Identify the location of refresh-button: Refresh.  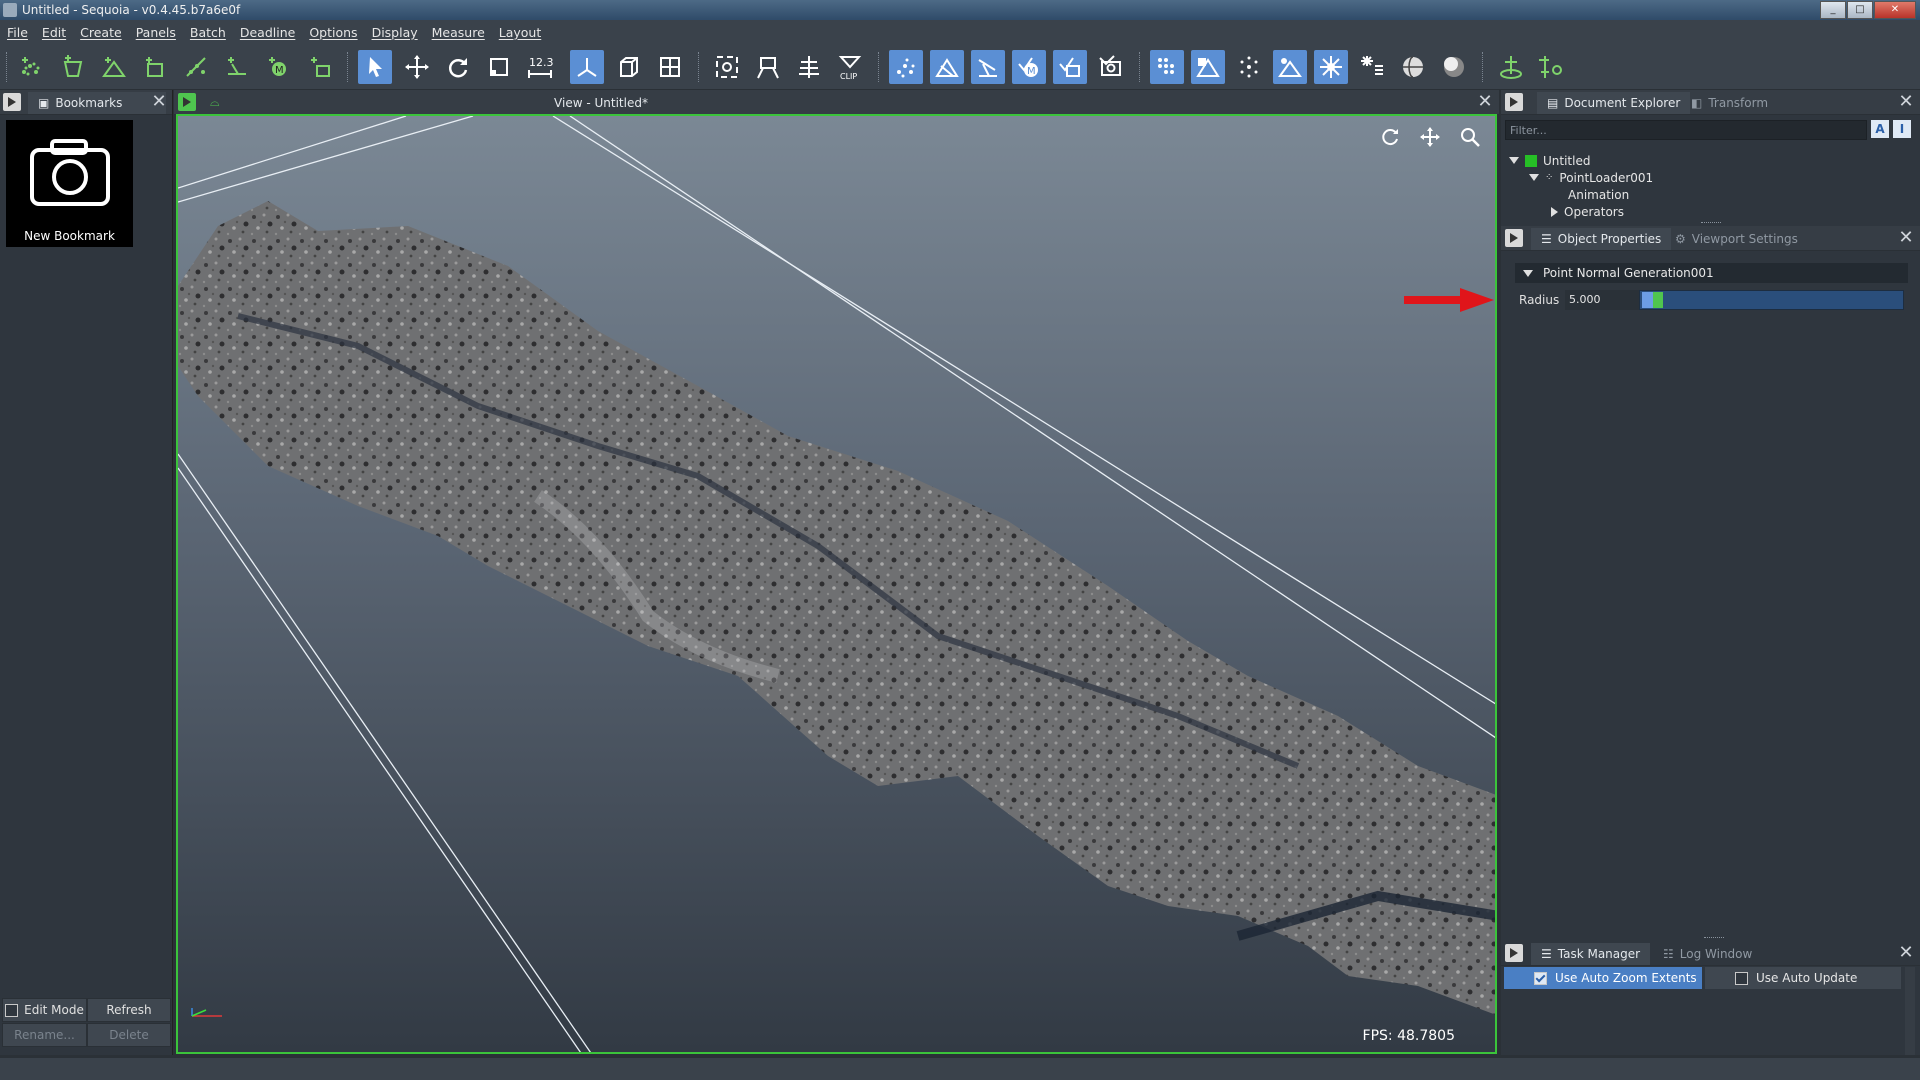
(129, 1010).